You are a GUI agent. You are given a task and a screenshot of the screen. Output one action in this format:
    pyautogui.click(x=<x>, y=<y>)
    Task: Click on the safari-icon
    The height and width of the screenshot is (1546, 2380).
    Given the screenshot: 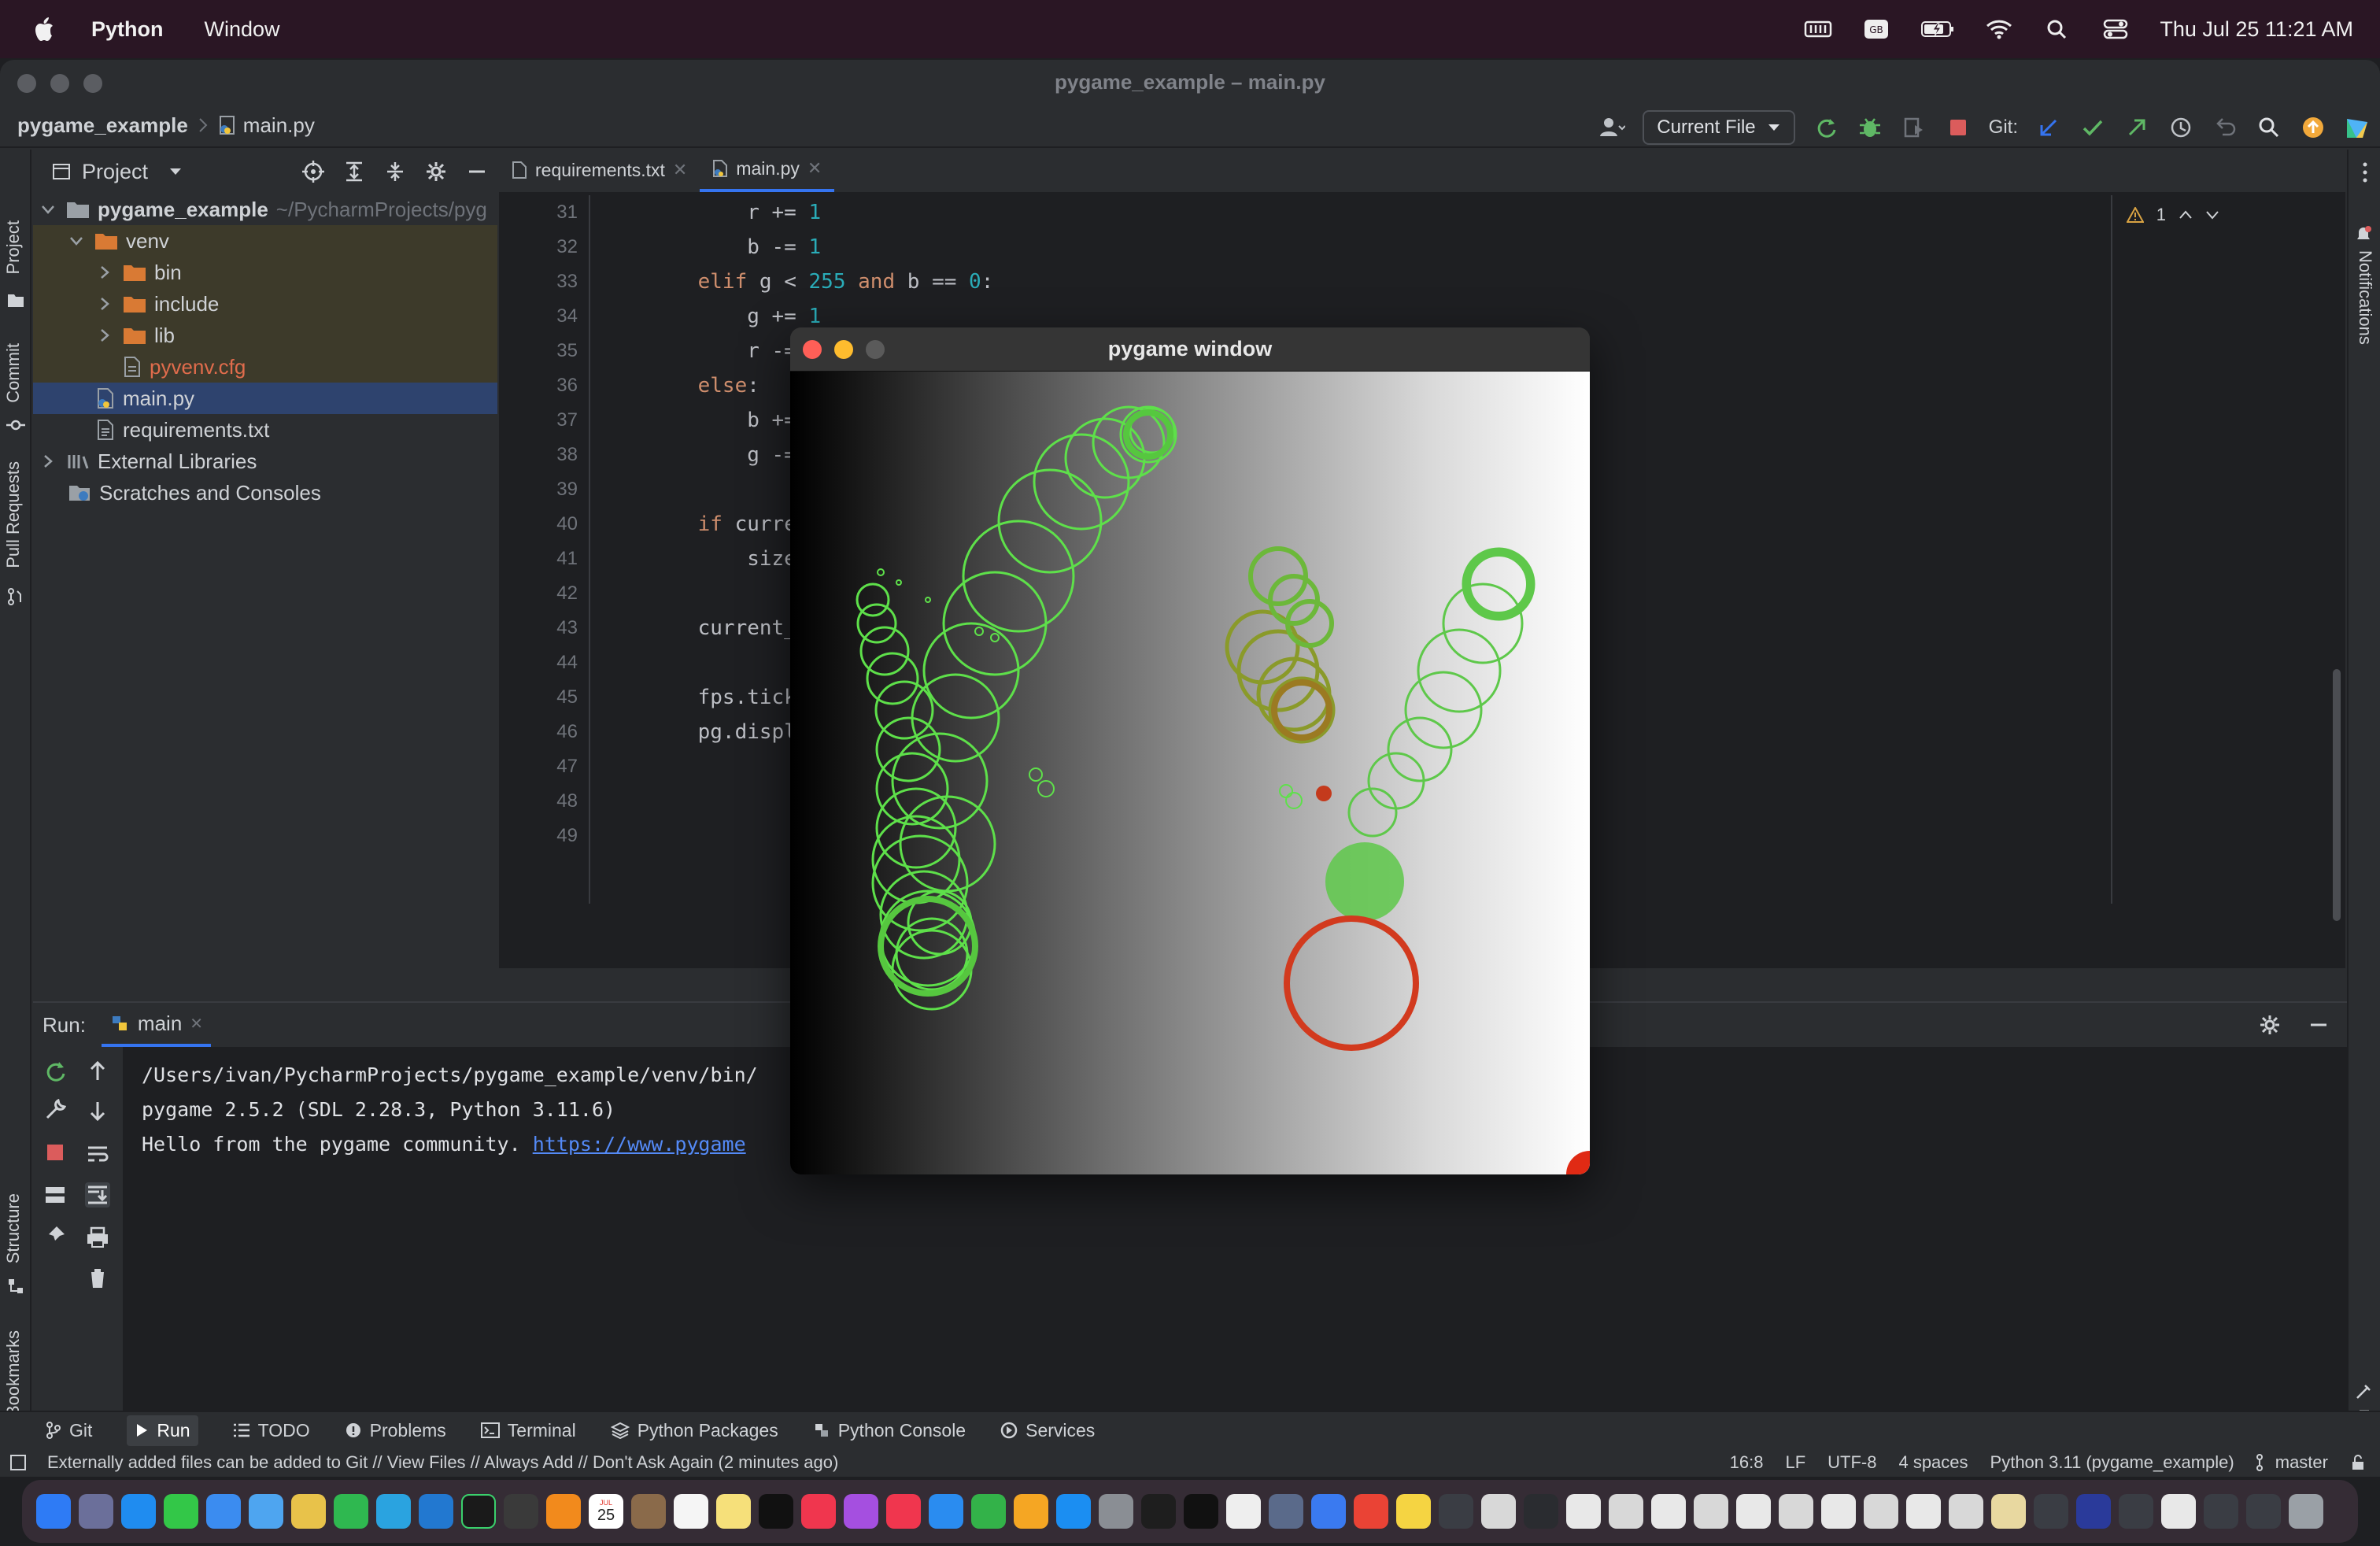 What is the action you would take?
    pyautogui.click(x=138, y=1511)
    